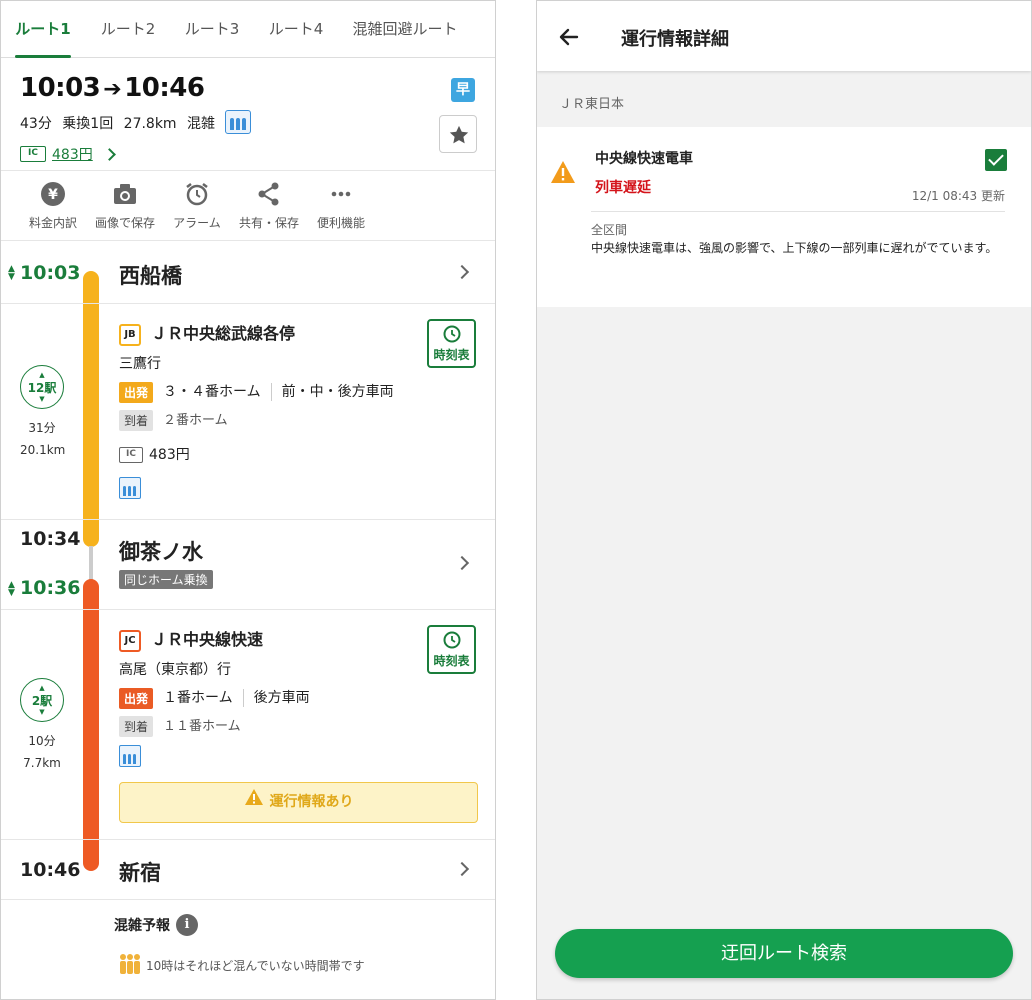 The image size is (1032, 1000). I want to click on service-info-alert: 運行情報あり, so click(298, 802).